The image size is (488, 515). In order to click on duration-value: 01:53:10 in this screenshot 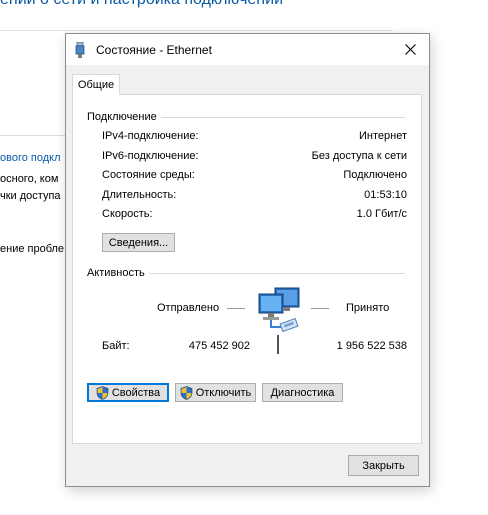, I will do `click(385, 195)`.